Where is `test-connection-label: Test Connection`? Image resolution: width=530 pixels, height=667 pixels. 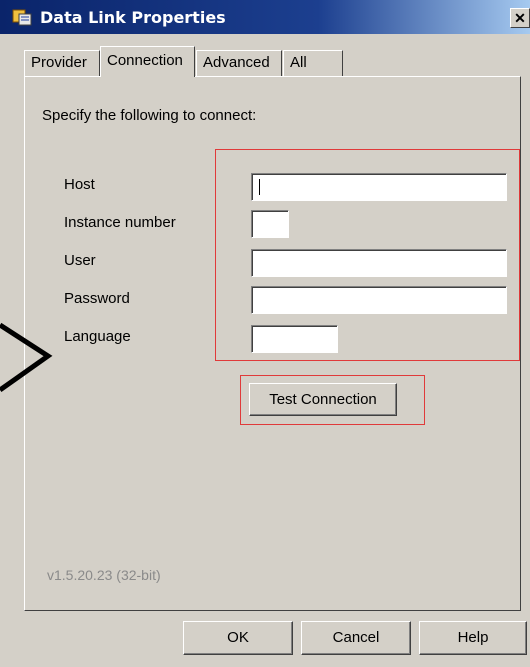 test-connection-label: Test Connection is located at coordinates (323, 399).